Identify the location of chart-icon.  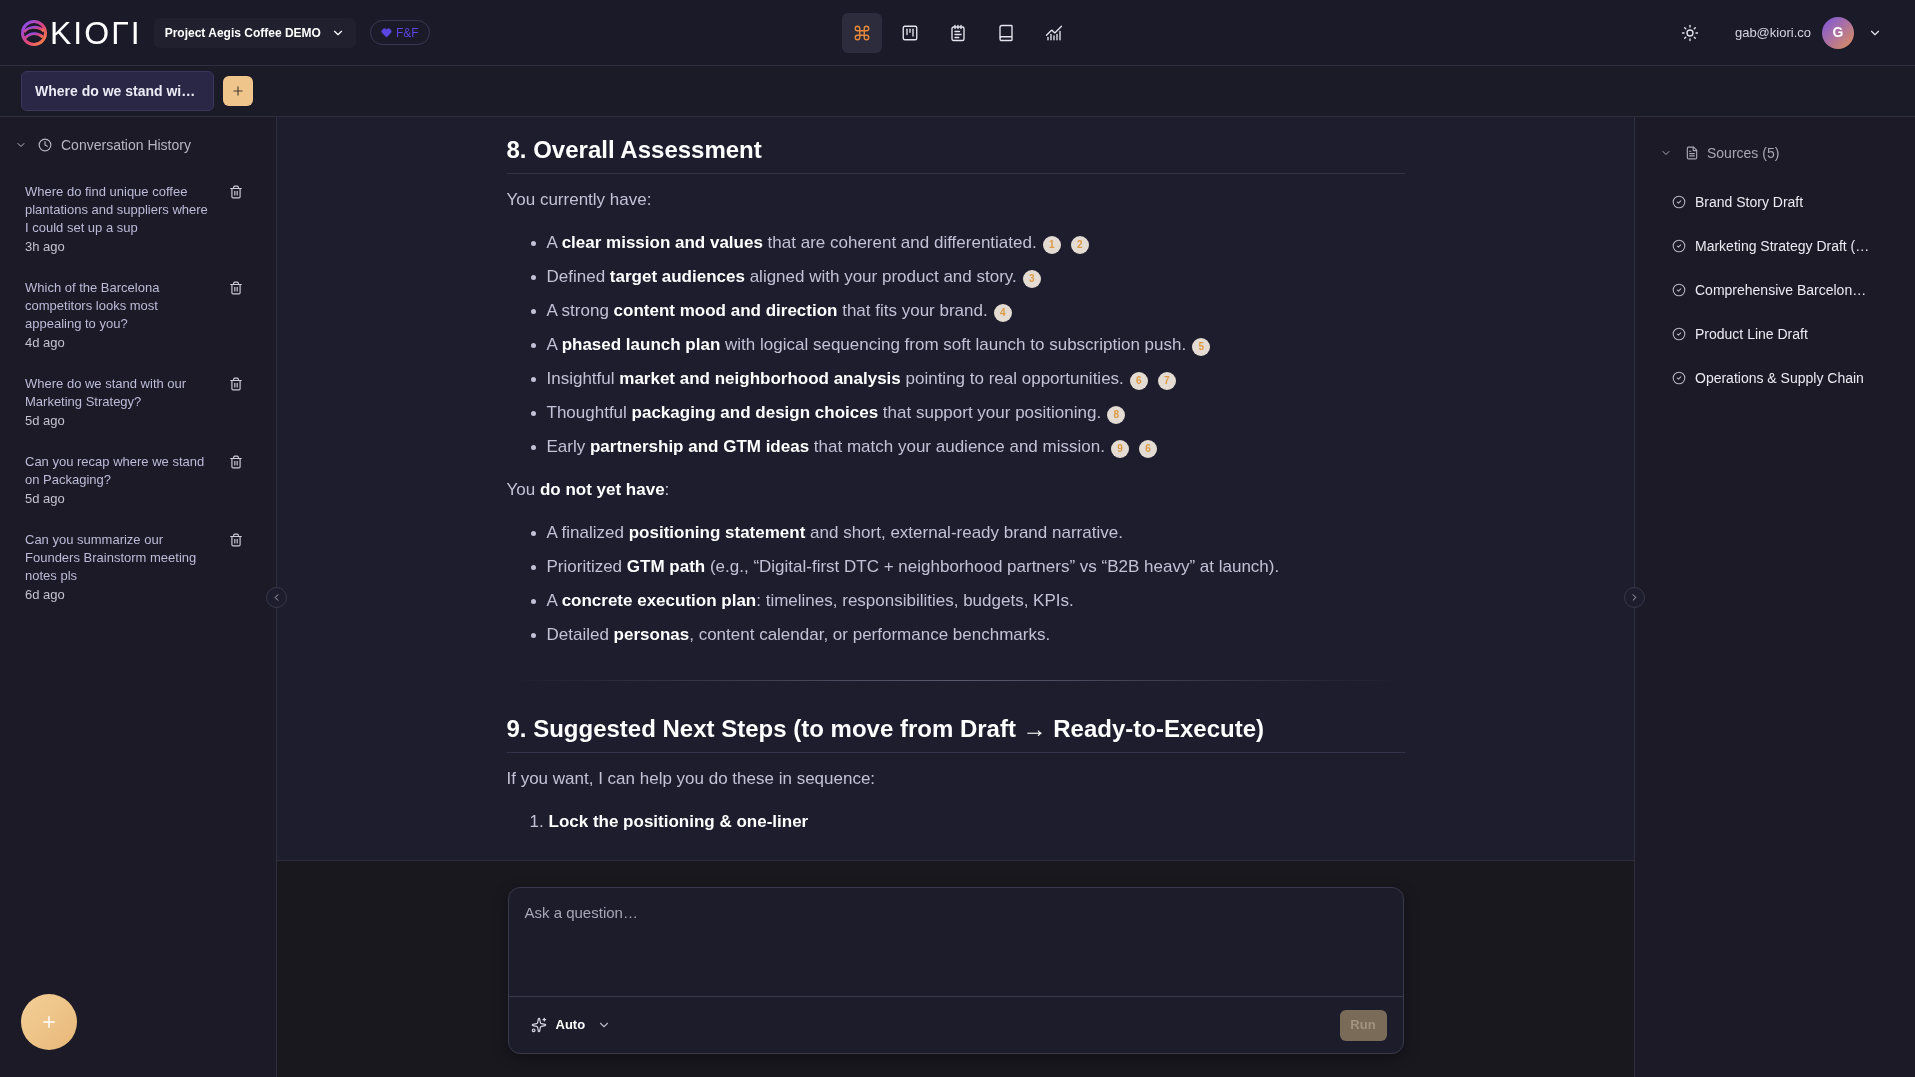
(1053, 32).